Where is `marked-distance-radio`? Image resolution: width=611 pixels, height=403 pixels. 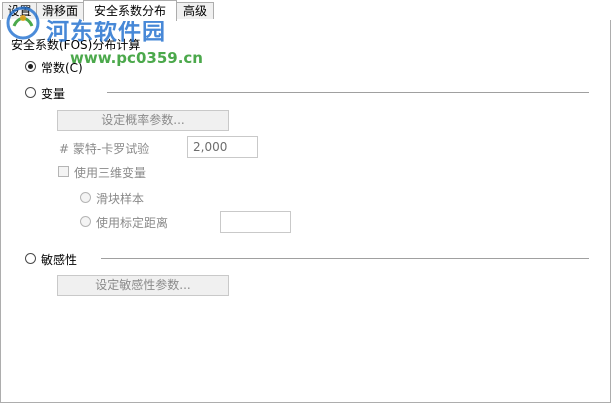
marked-distance-radio is located at coordinates (85, 221).